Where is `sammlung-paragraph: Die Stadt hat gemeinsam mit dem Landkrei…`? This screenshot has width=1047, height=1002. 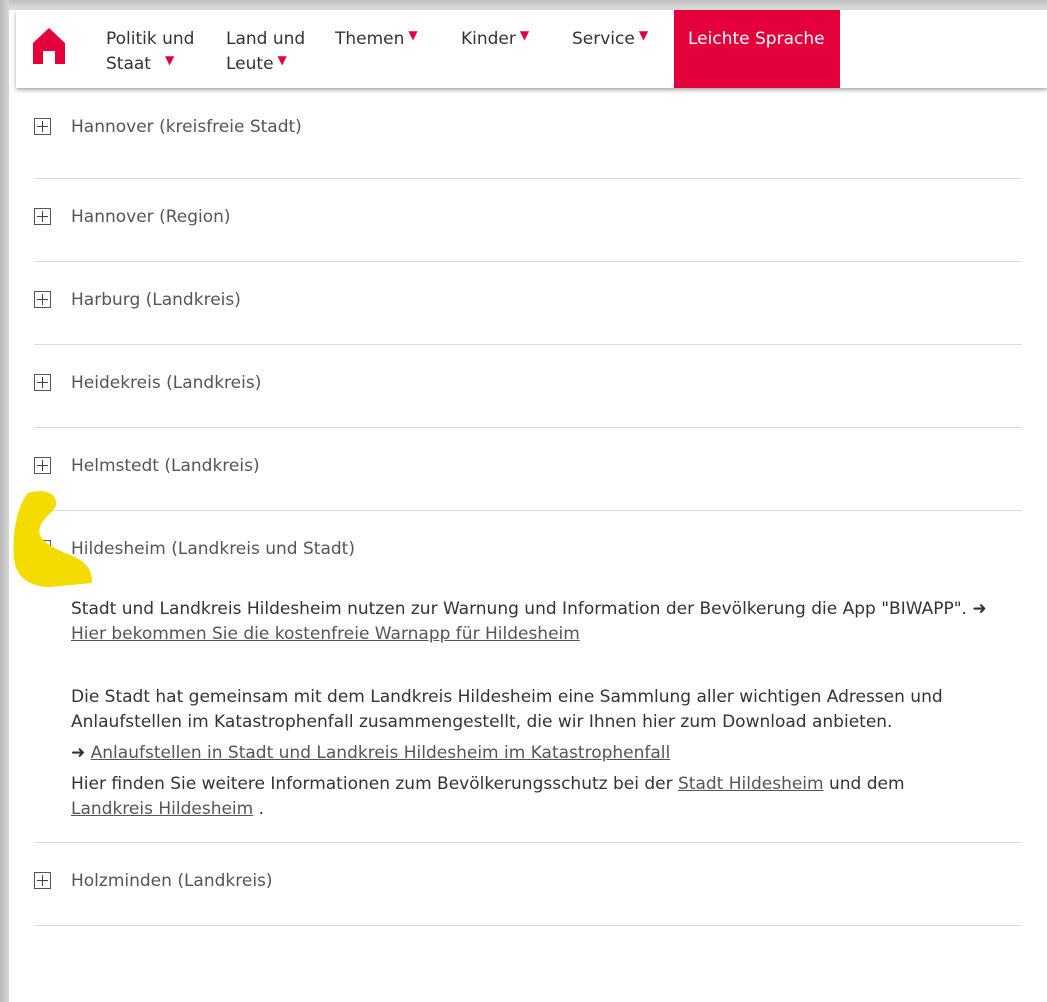 sammlung-paragraph: Die Stadt hat gemeinsam mit dem Landkrei… is located at coordinates (507, 709).